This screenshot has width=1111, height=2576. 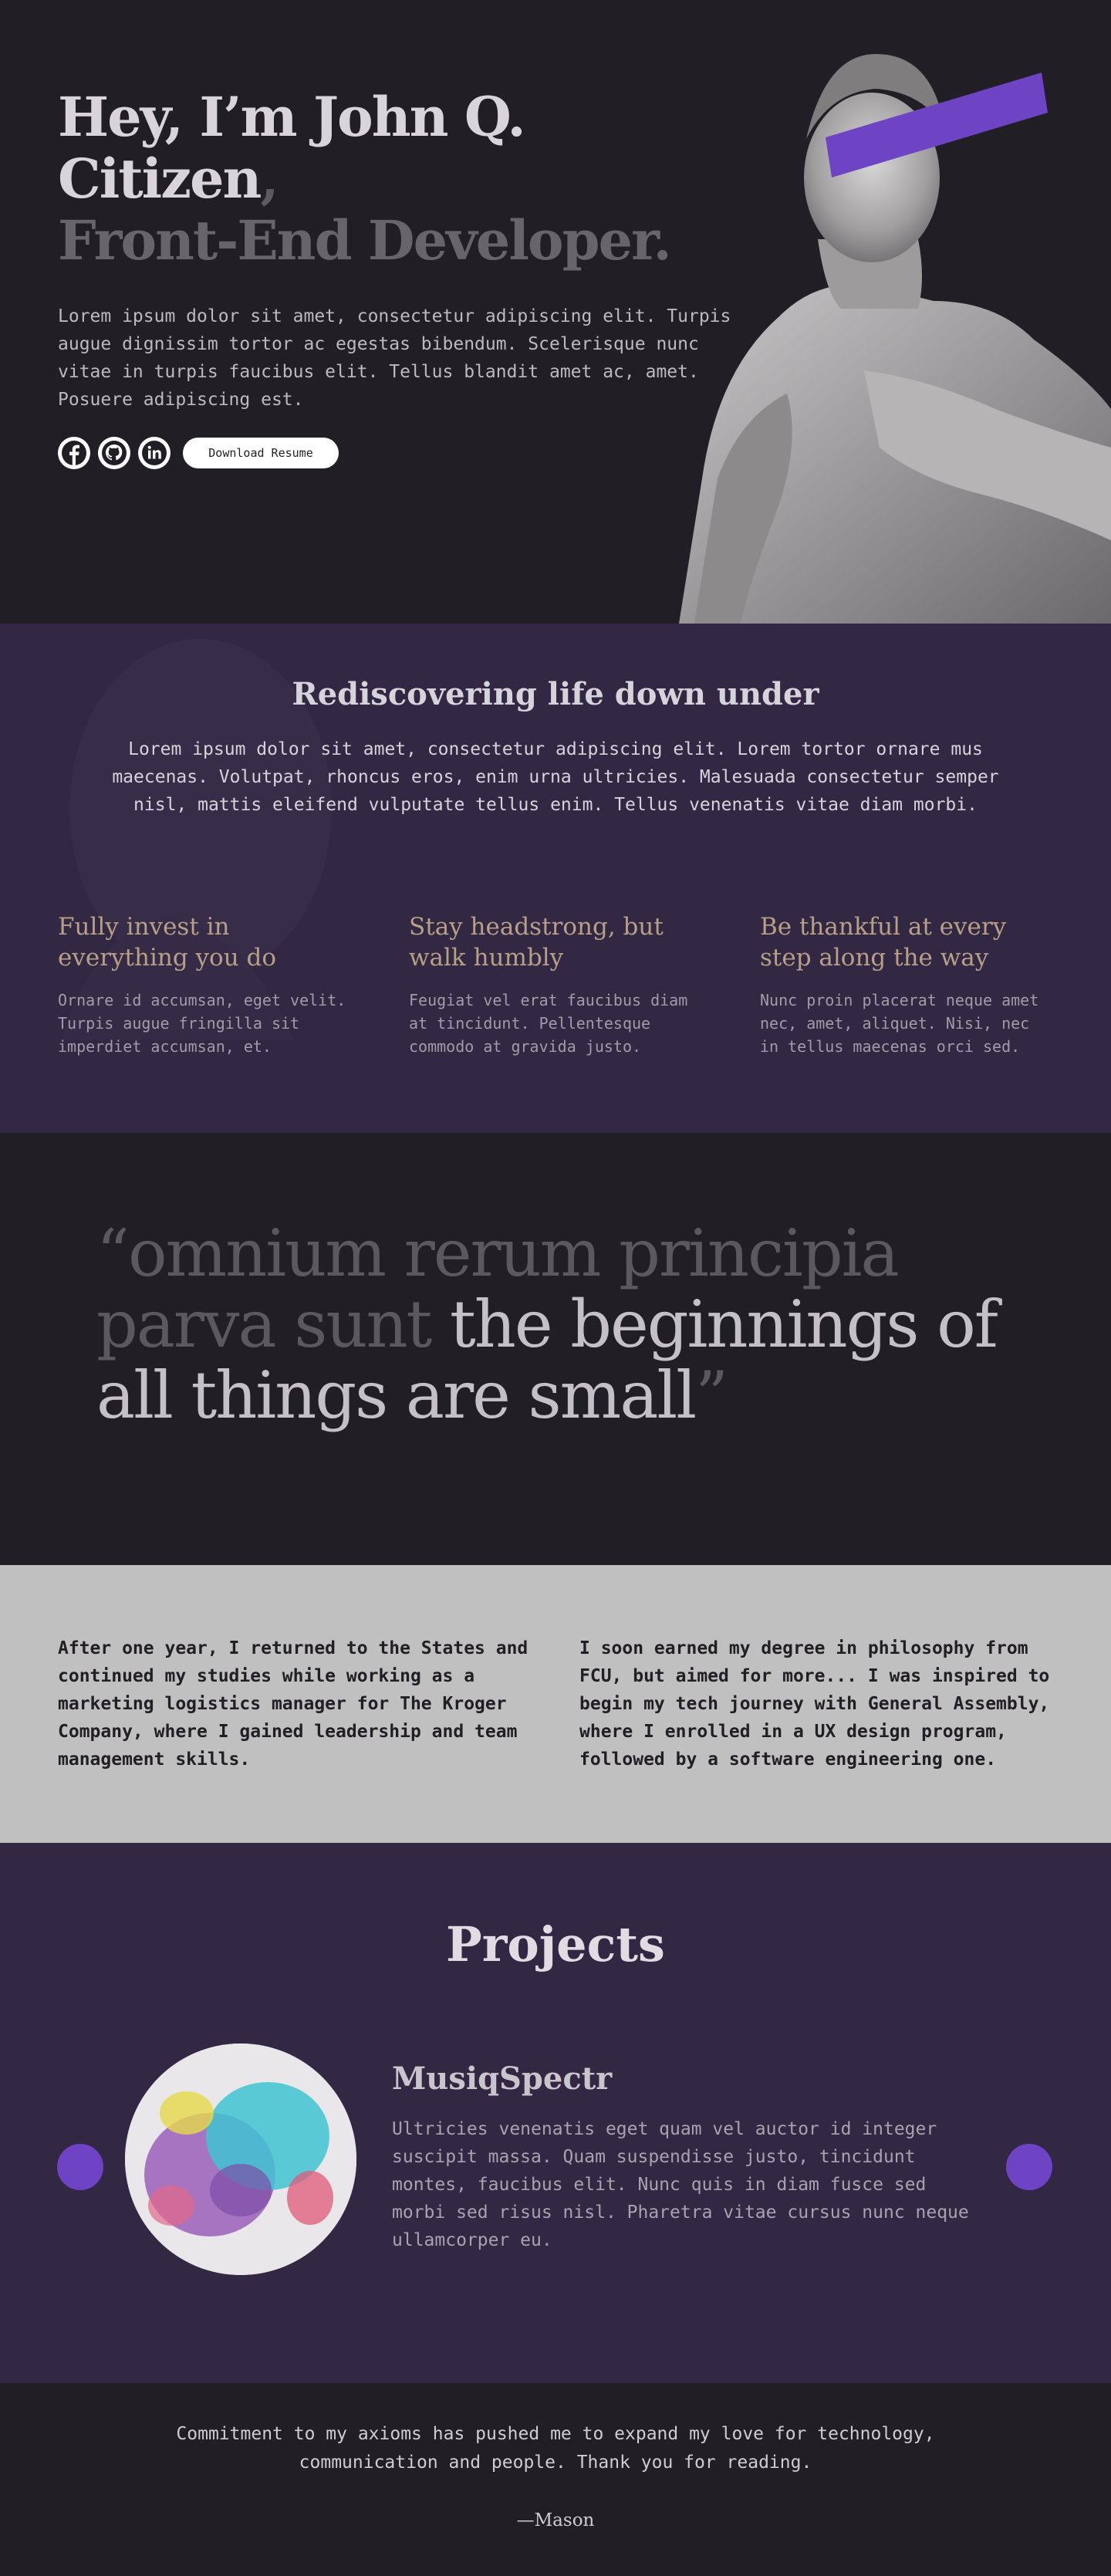 What do you see at coordinates (555, 694) in the screenshot?
I see `about-title: Rediscovering life down under` at bounding box center [555, 694].